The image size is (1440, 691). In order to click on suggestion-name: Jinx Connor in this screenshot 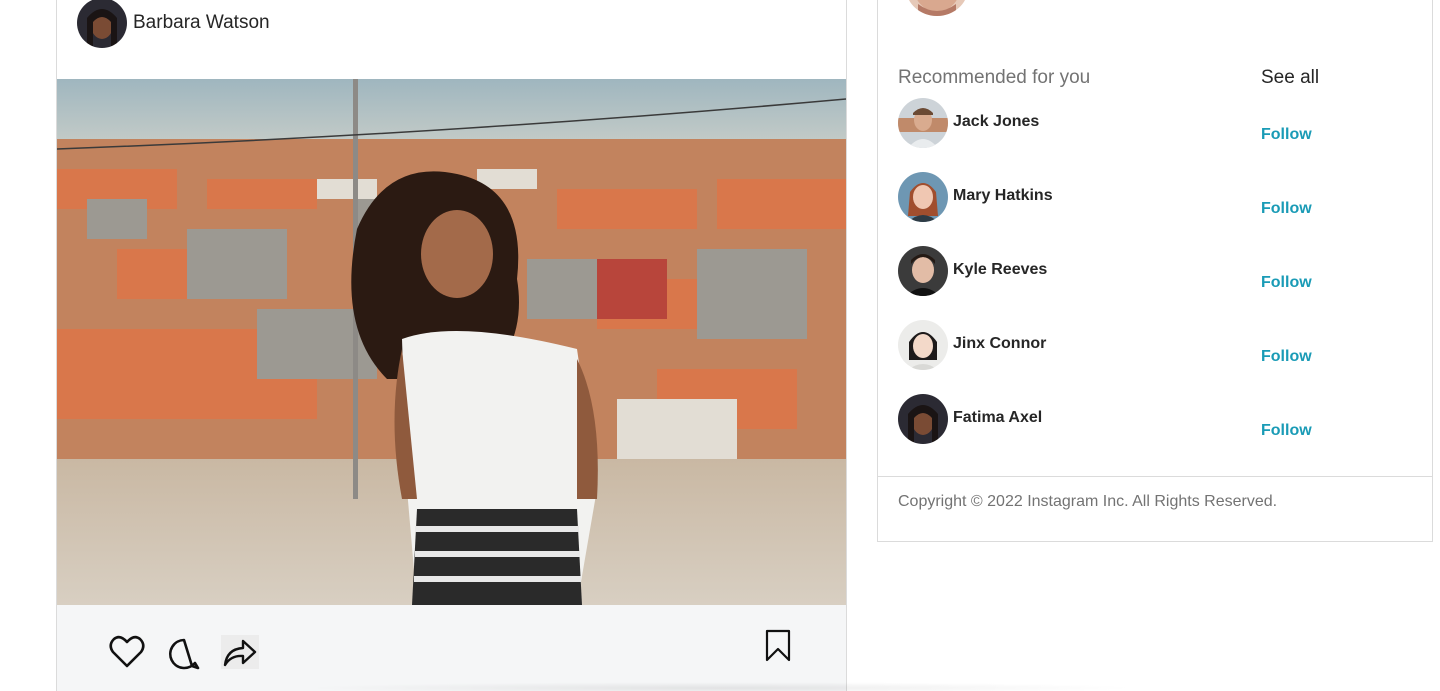, I will do `click(999, 344)`.